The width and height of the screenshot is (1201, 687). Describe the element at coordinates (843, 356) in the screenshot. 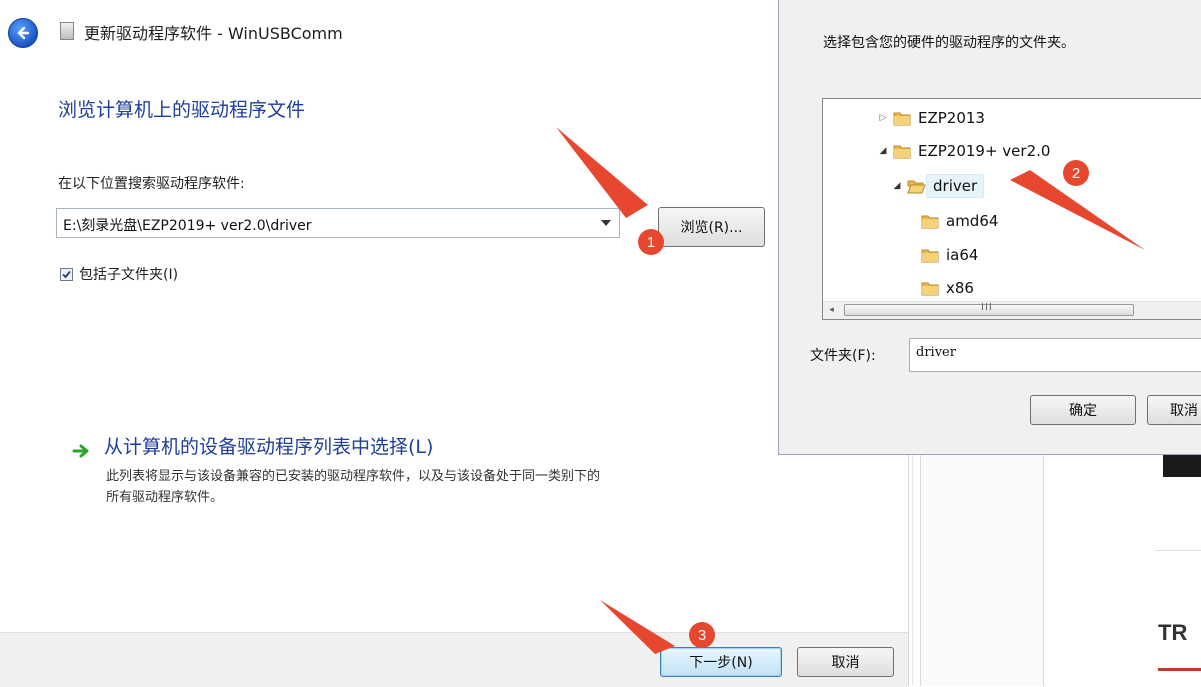

I see `folder-field-label: 文件夹(F):` at that location.